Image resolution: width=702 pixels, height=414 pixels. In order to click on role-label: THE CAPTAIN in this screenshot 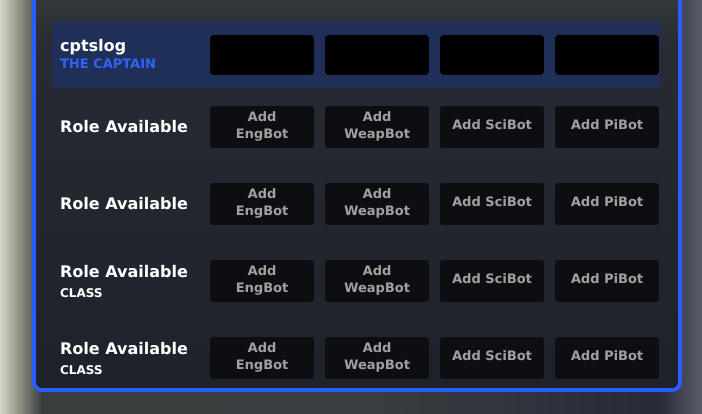, I will do `click(108, 65)`.